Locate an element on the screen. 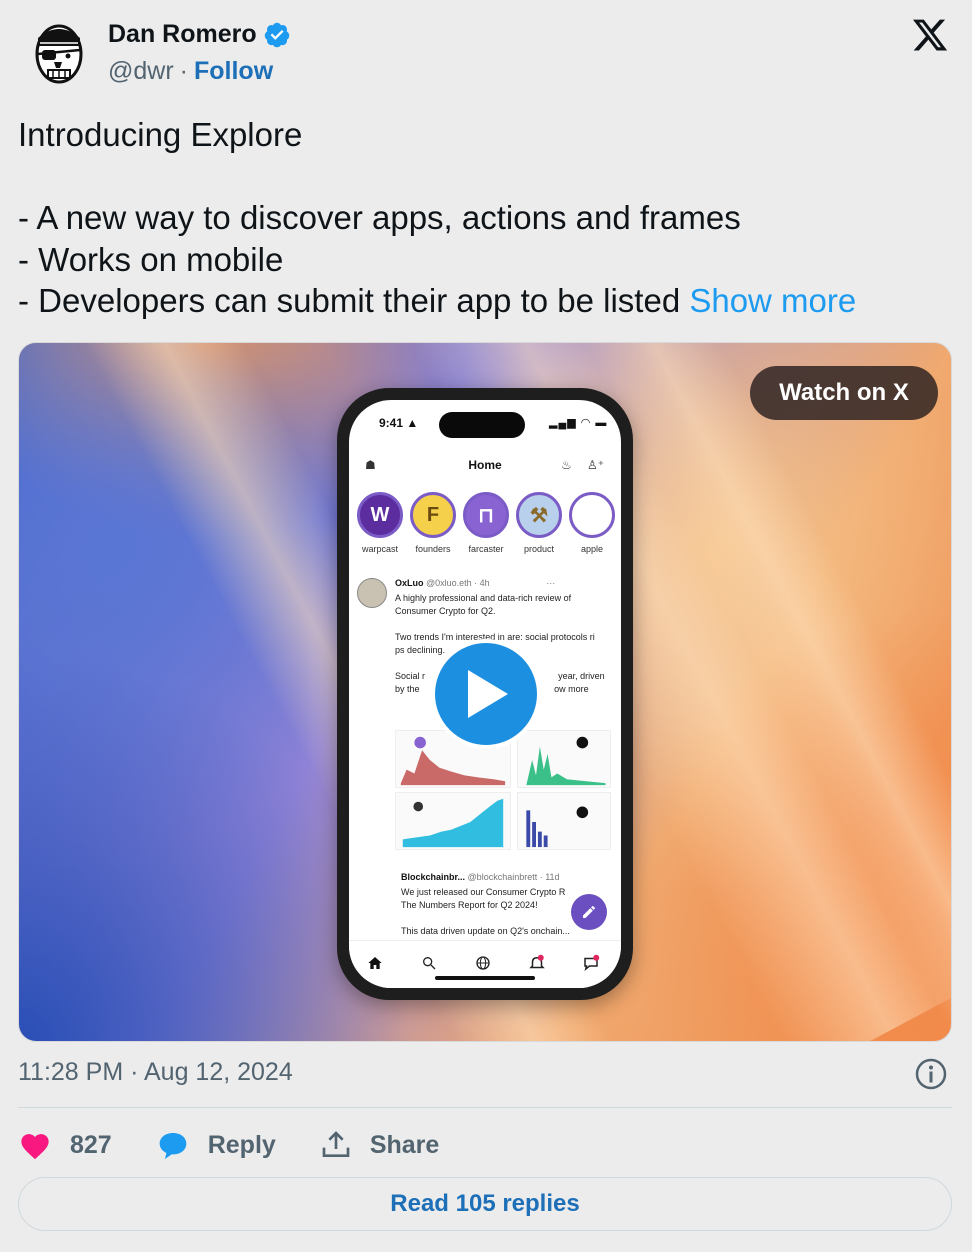 The width and height of the screenshot is (972, 1252). status-time: 9:41 ▲ is located at coordinates (399, 423).